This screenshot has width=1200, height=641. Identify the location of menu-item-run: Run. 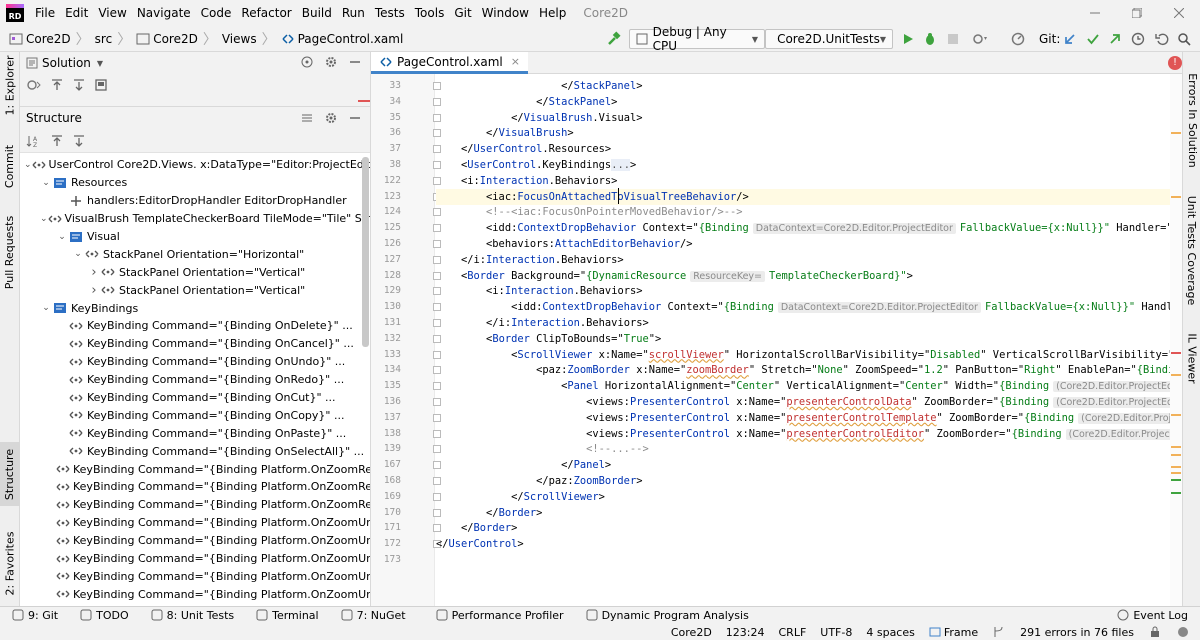
(353, 13).